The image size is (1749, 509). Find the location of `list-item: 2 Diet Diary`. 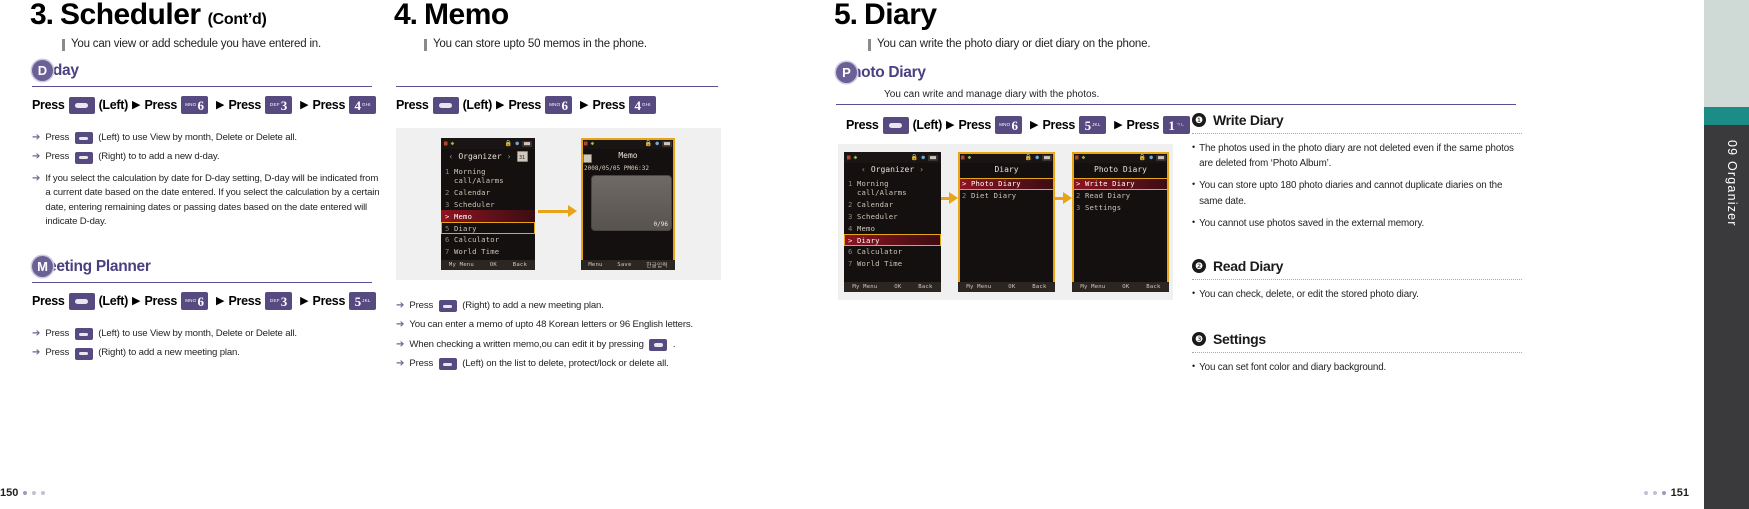

list-item: 2 Diet Diary is located at coordinates (1006, 196).